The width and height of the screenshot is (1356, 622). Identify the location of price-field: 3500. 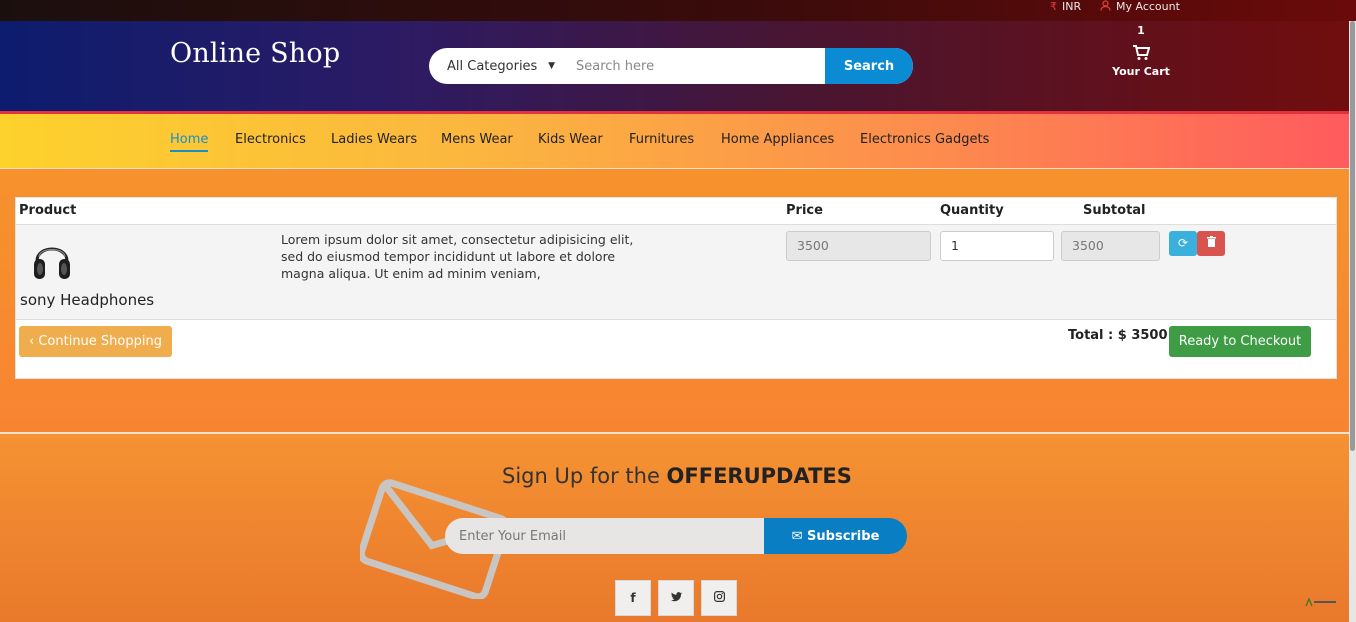
(858, 246).